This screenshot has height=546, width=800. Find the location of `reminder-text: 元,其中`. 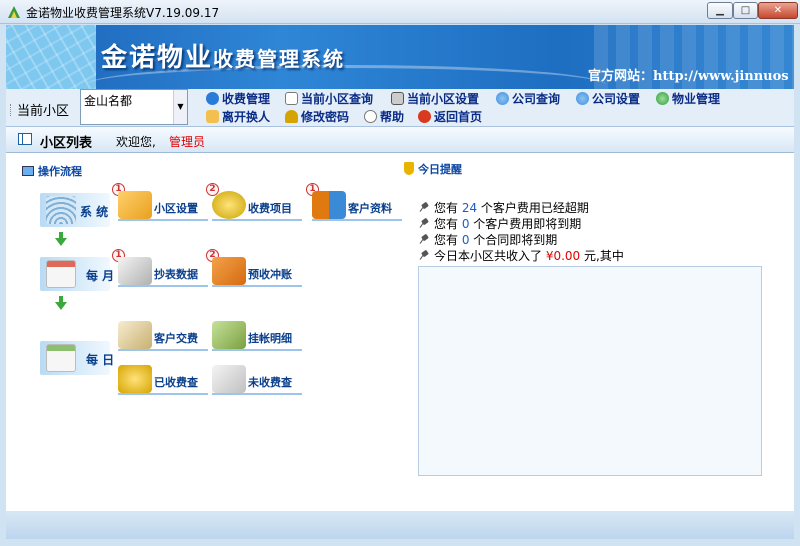

reminder-text: 元,其中 is located at coordinates (602, 256).